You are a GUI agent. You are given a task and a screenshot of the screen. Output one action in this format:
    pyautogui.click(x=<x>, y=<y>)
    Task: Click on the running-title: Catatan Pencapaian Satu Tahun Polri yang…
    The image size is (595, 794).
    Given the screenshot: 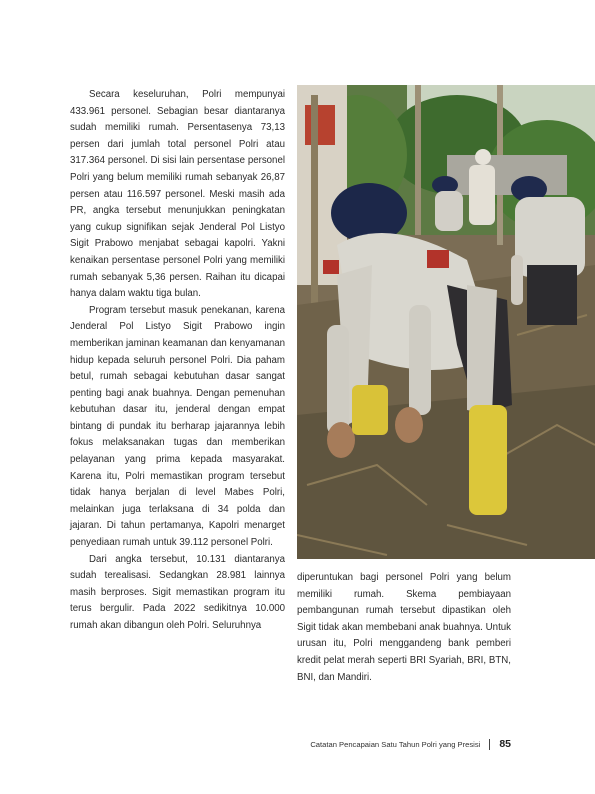 What is the action you would take?
    pyautogui.click(x=395, y=744)
    